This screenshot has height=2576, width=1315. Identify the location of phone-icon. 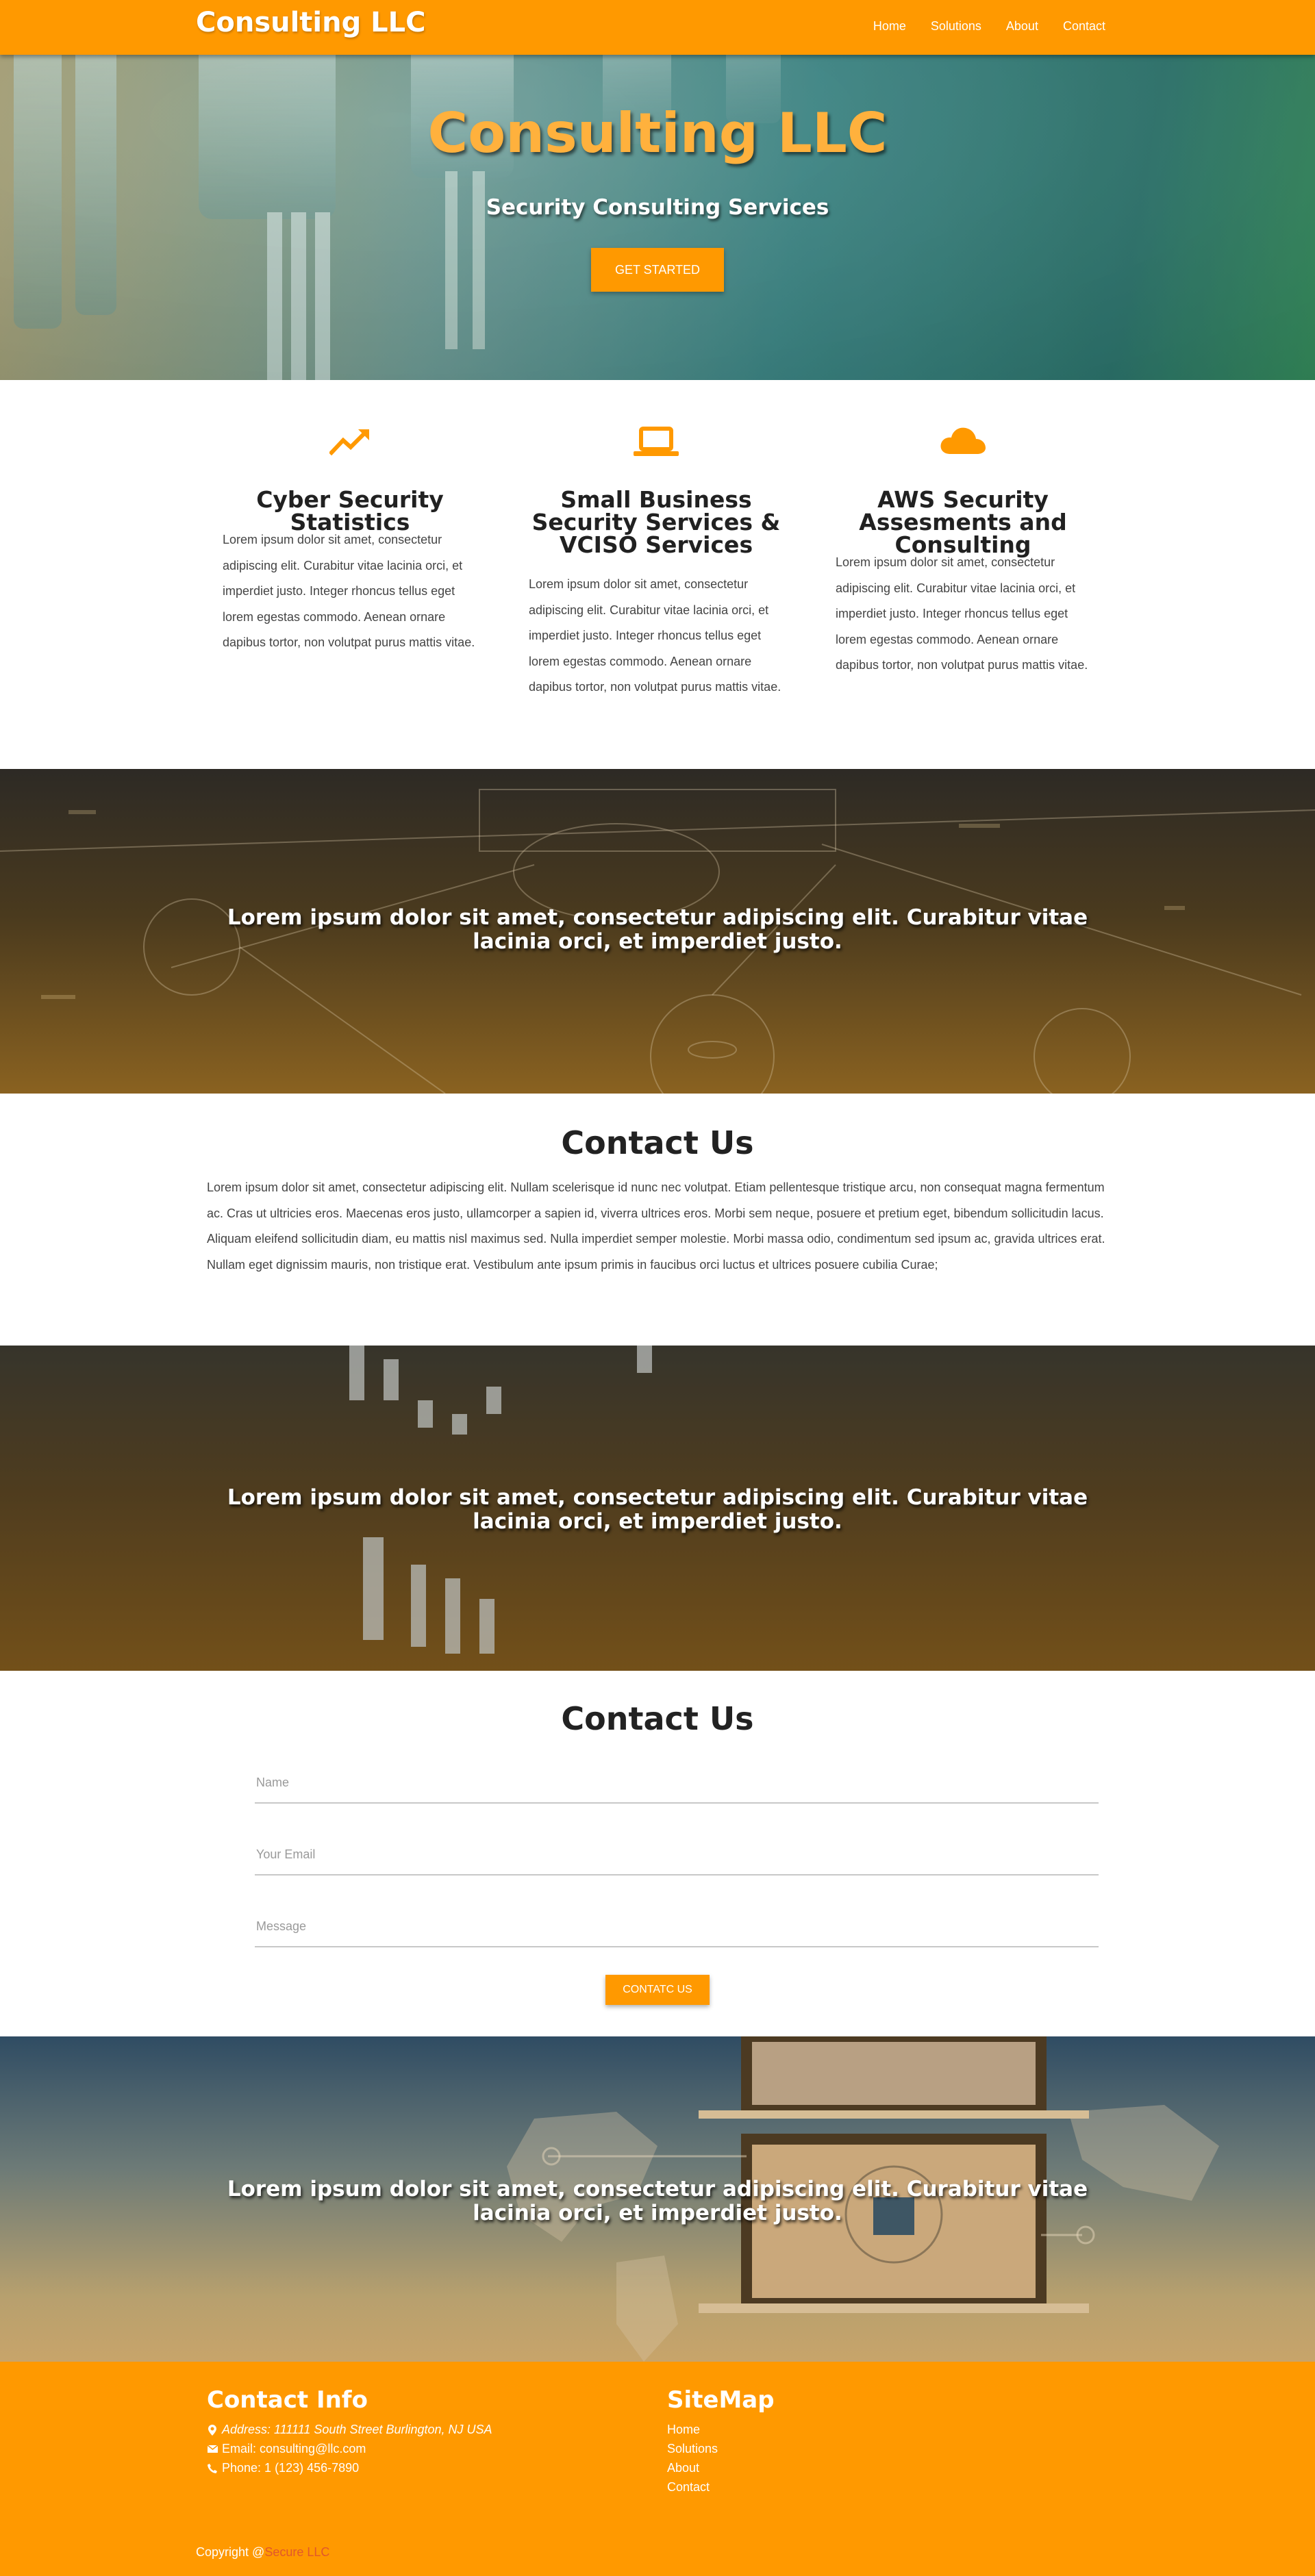
(213, 2468).